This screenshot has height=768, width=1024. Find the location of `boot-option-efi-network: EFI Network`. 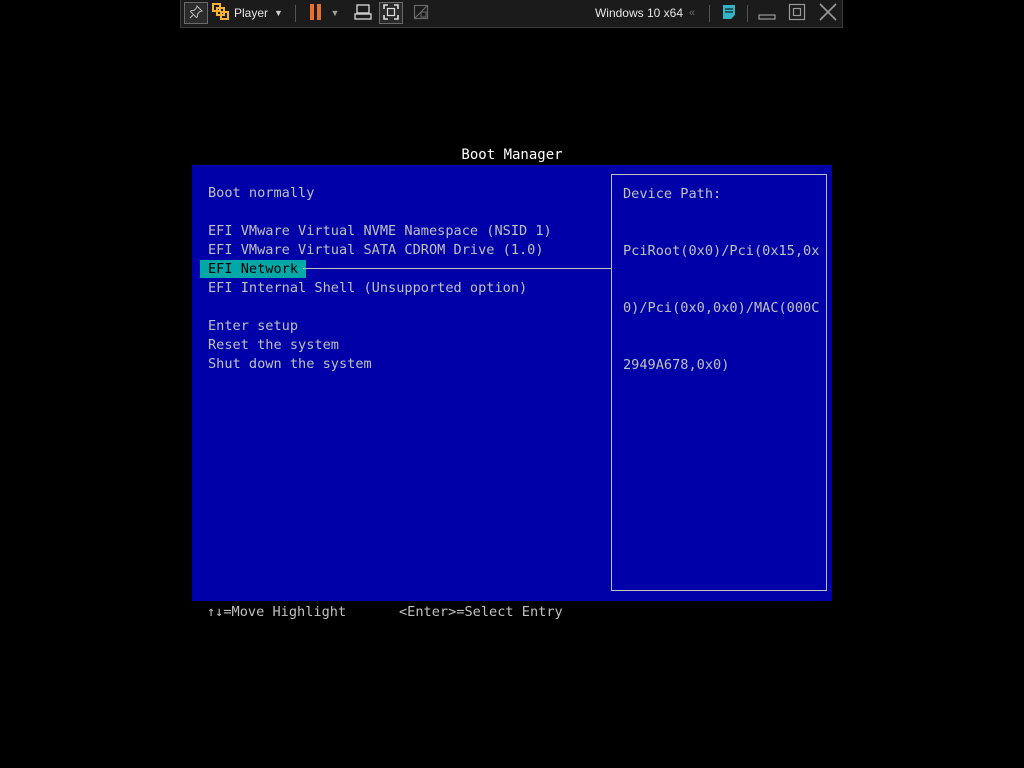

boot-option-efi-network: EFI Network is located at coordinates (253, 269).